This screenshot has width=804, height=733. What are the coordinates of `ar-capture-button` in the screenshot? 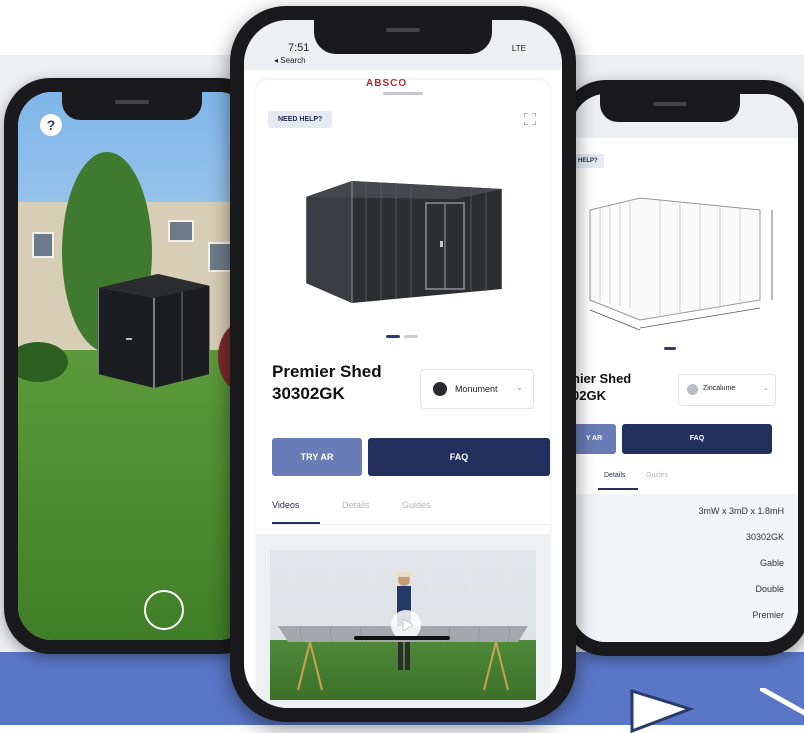 It's located at (164, 610).